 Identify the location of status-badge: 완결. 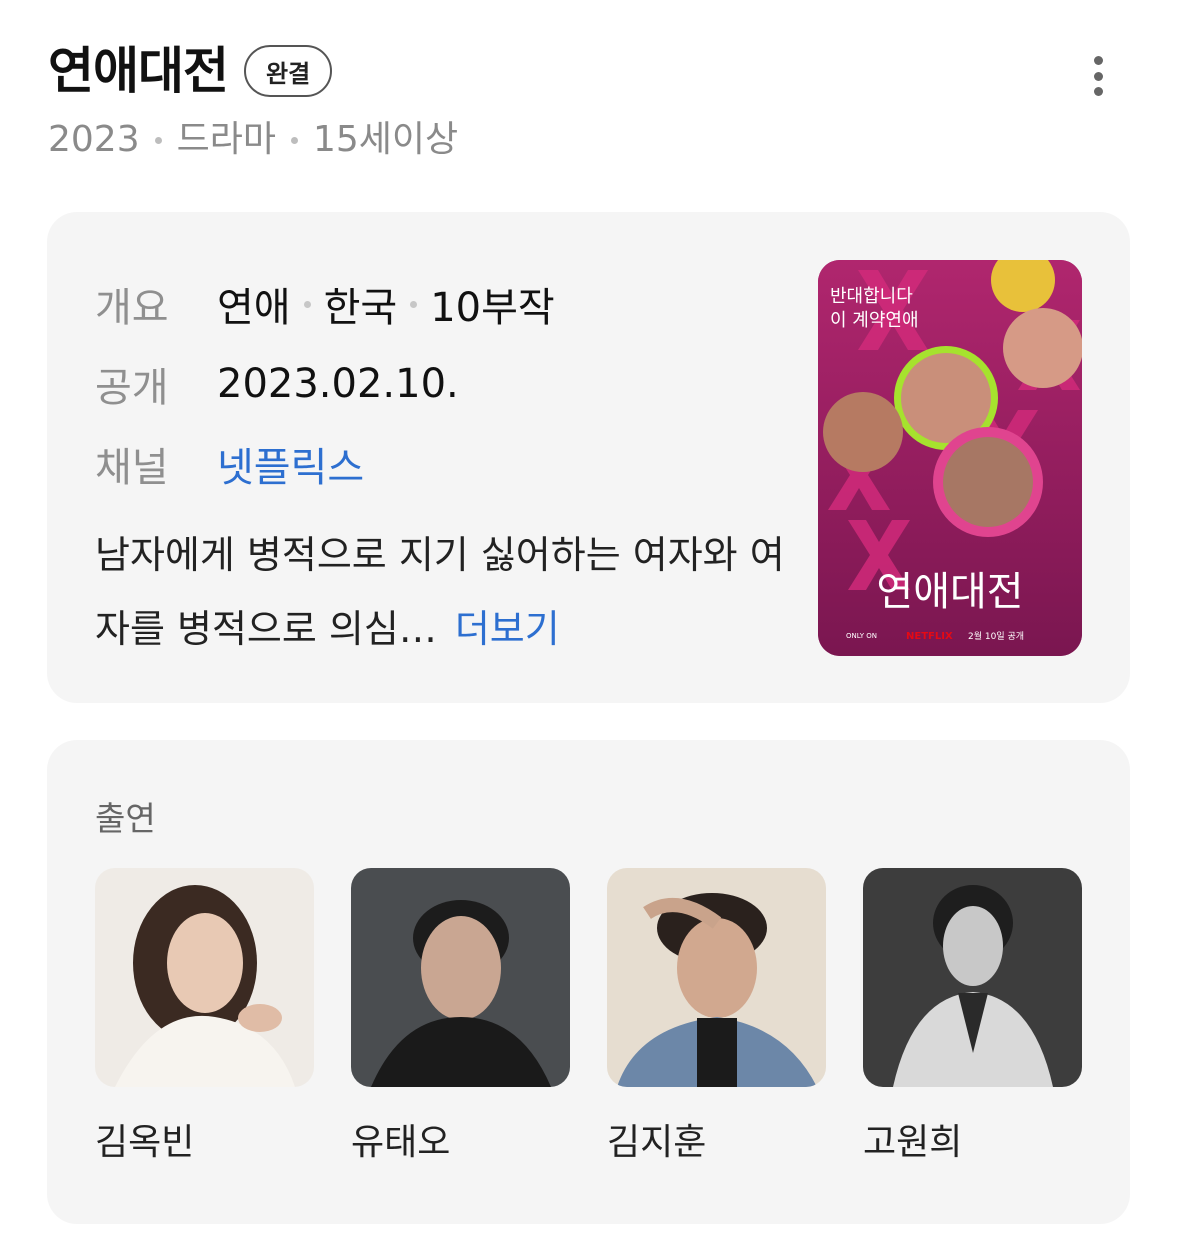
(288, 71).